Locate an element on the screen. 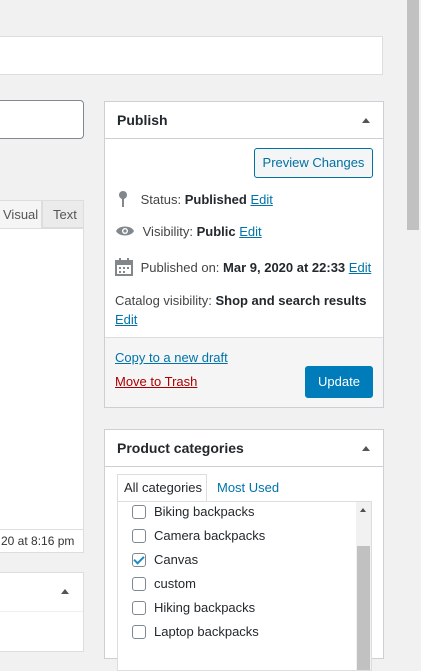 The width and height of the screenshot is (421, 671). eye-icon is located at coordinates (125, 232).